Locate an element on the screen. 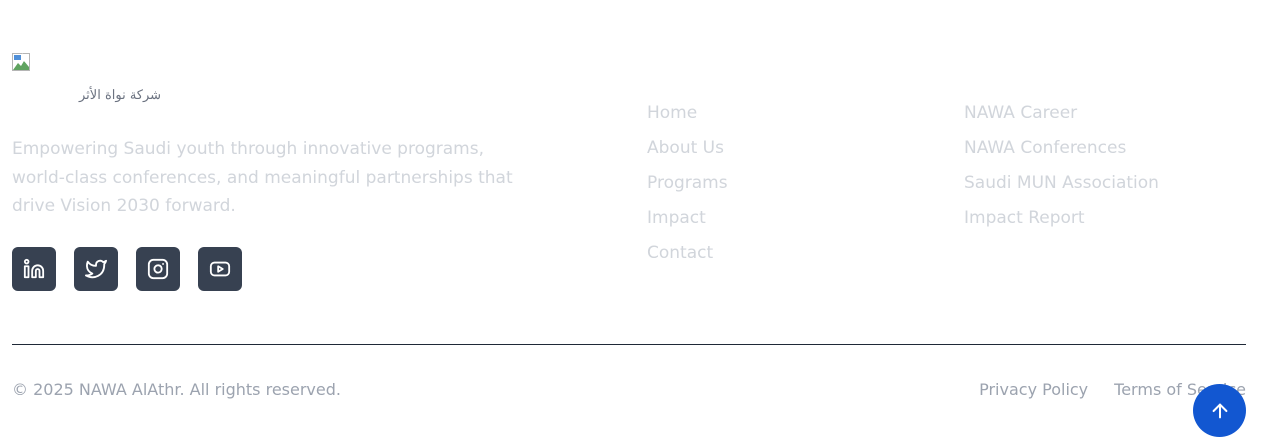 The width and height of the screenshot is (1277, 439). privacy-policy-link: Privacy Policy is located at coordinates (1033, 389).